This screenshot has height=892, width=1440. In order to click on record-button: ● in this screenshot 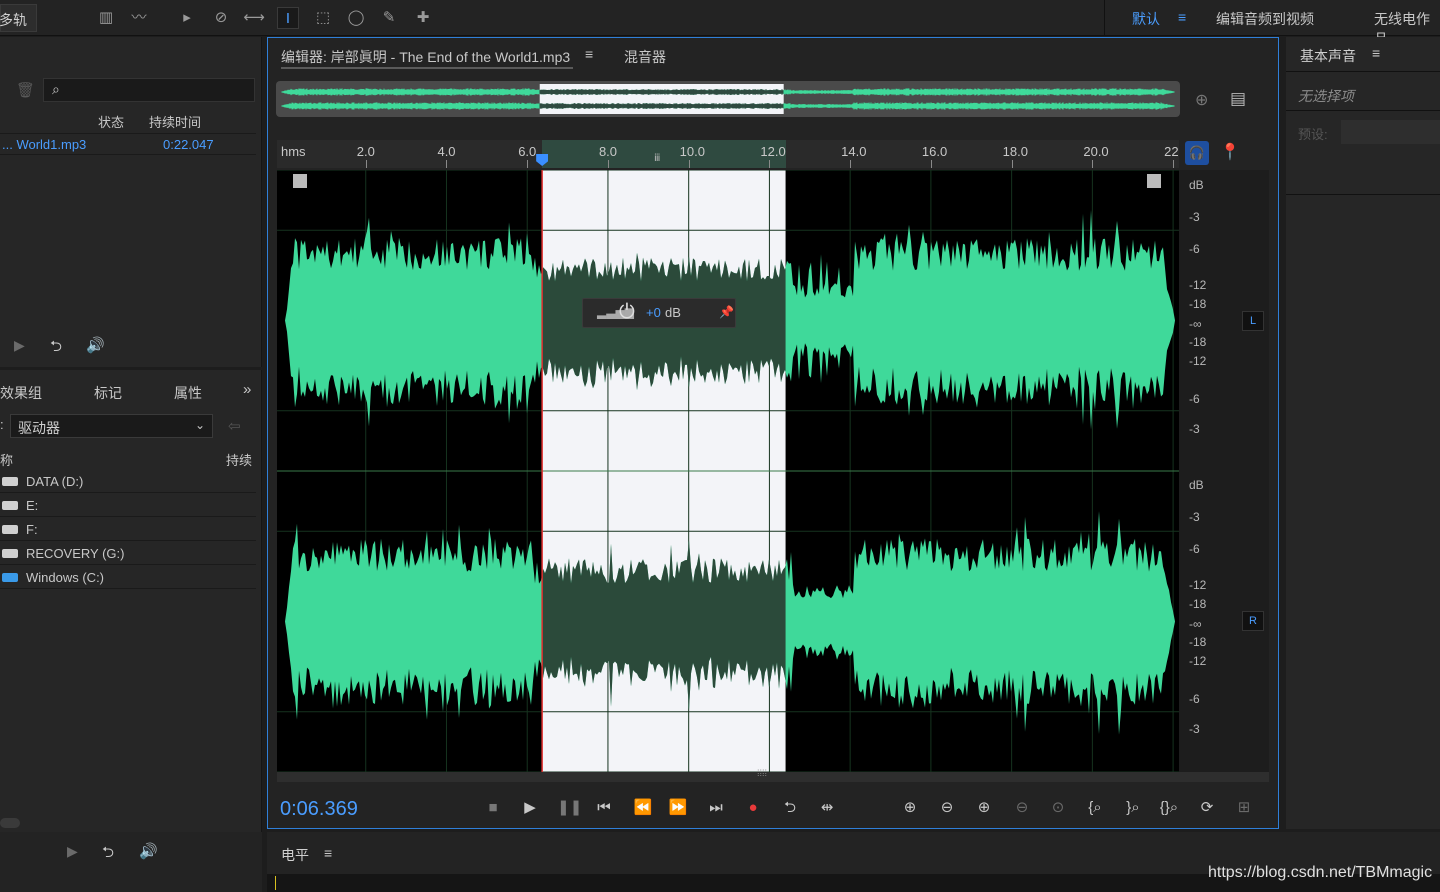, I will do `click(753, 808)`.